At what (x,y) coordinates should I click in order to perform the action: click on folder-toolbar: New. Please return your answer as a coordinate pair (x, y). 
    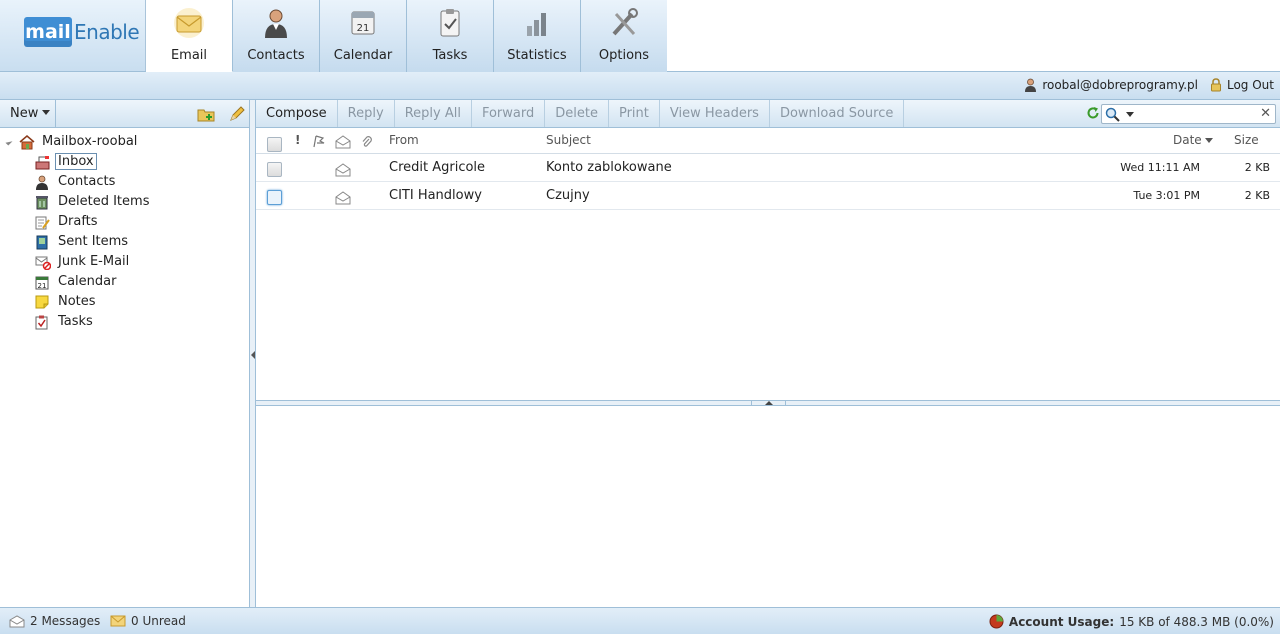
    Looking at the image, I should click on (124, 114).